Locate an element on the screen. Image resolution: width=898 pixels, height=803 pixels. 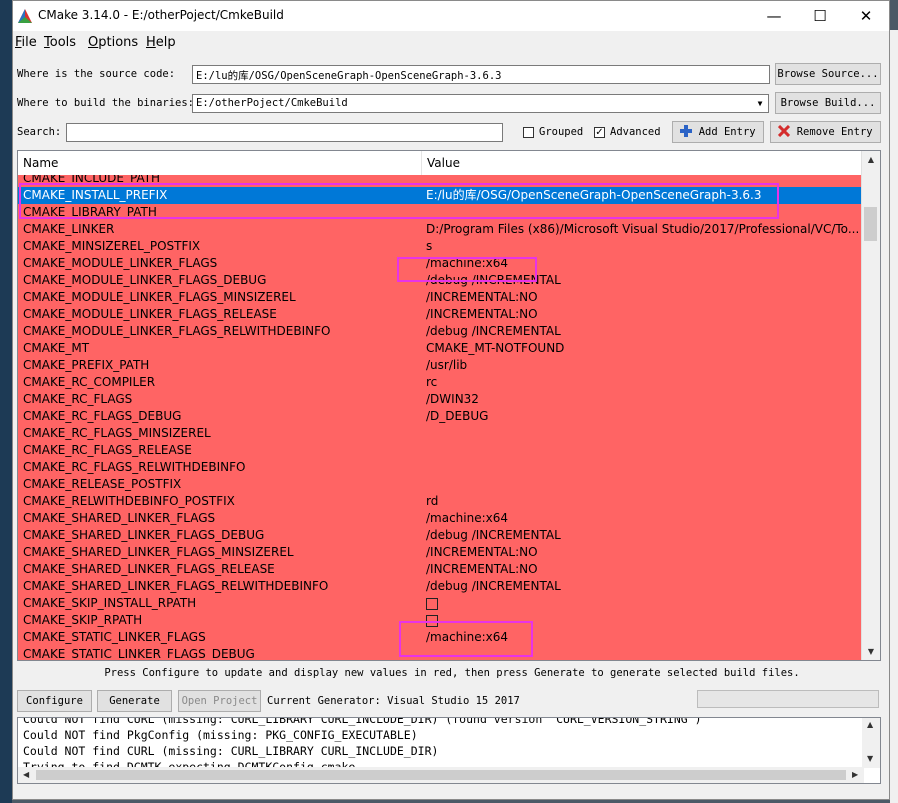
table-row: CMAKE_RELWITHDEBINFO_POSTFIX rd is located at coordinates (440, 501).